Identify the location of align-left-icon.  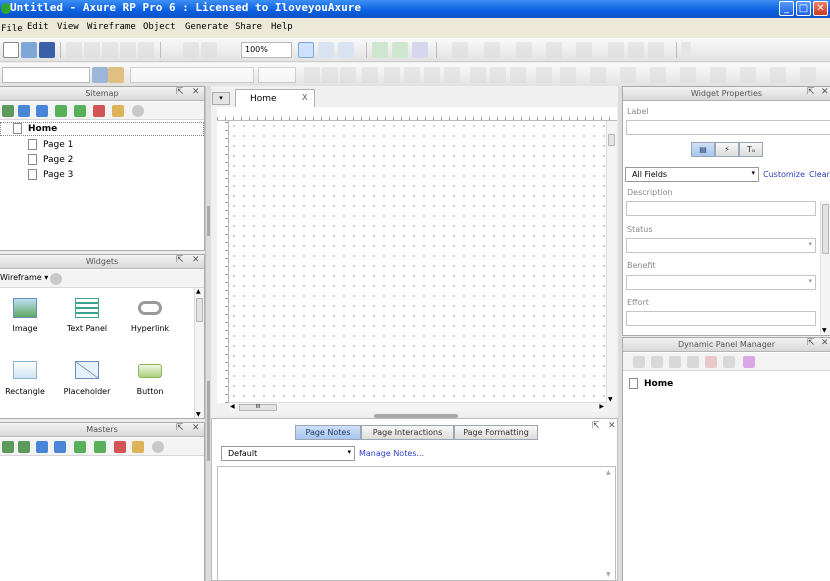
(616, 50).